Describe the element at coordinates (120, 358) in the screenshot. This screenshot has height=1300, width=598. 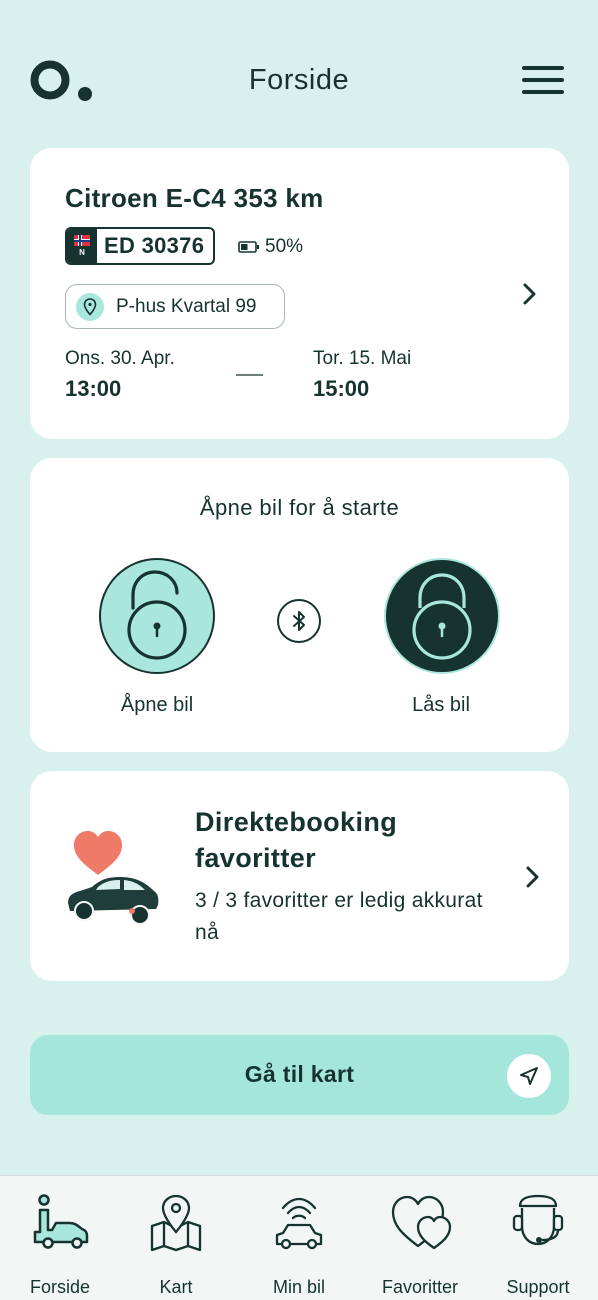
I see `start-date: Ons. 30. Apr.` at that location.